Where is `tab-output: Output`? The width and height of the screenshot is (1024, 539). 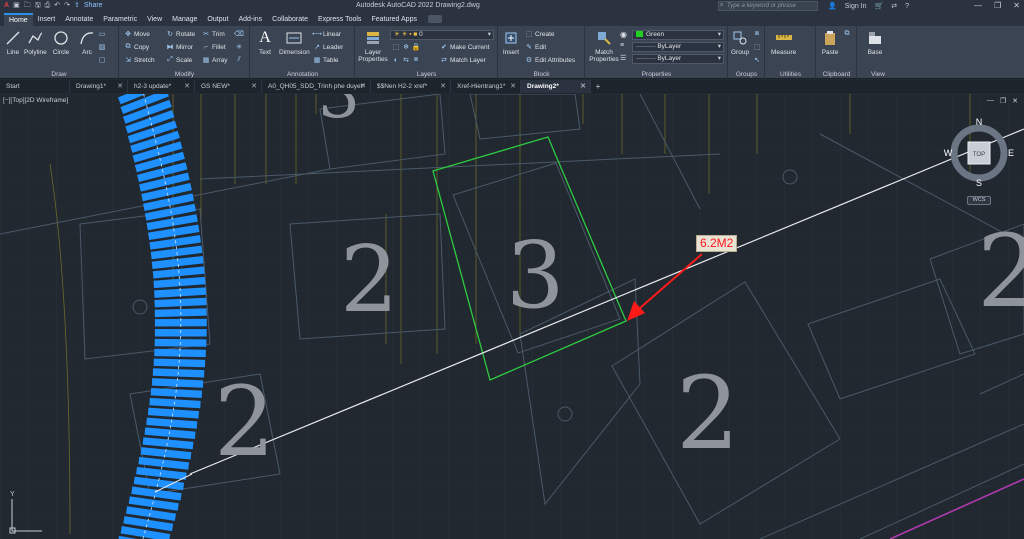
tab-output: Output is located at coordinates (217, 19).